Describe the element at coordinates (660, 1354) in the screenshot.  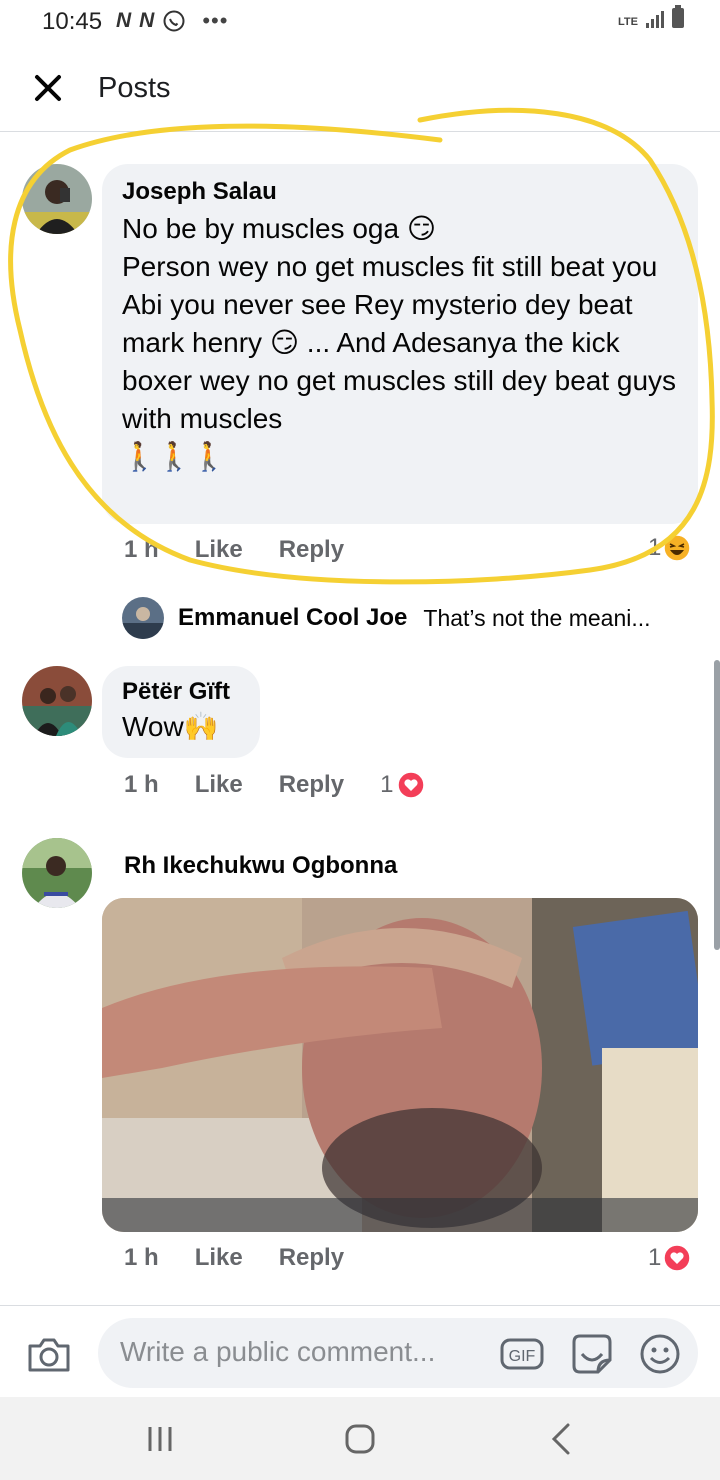
I see `emoji-icon` at that location.